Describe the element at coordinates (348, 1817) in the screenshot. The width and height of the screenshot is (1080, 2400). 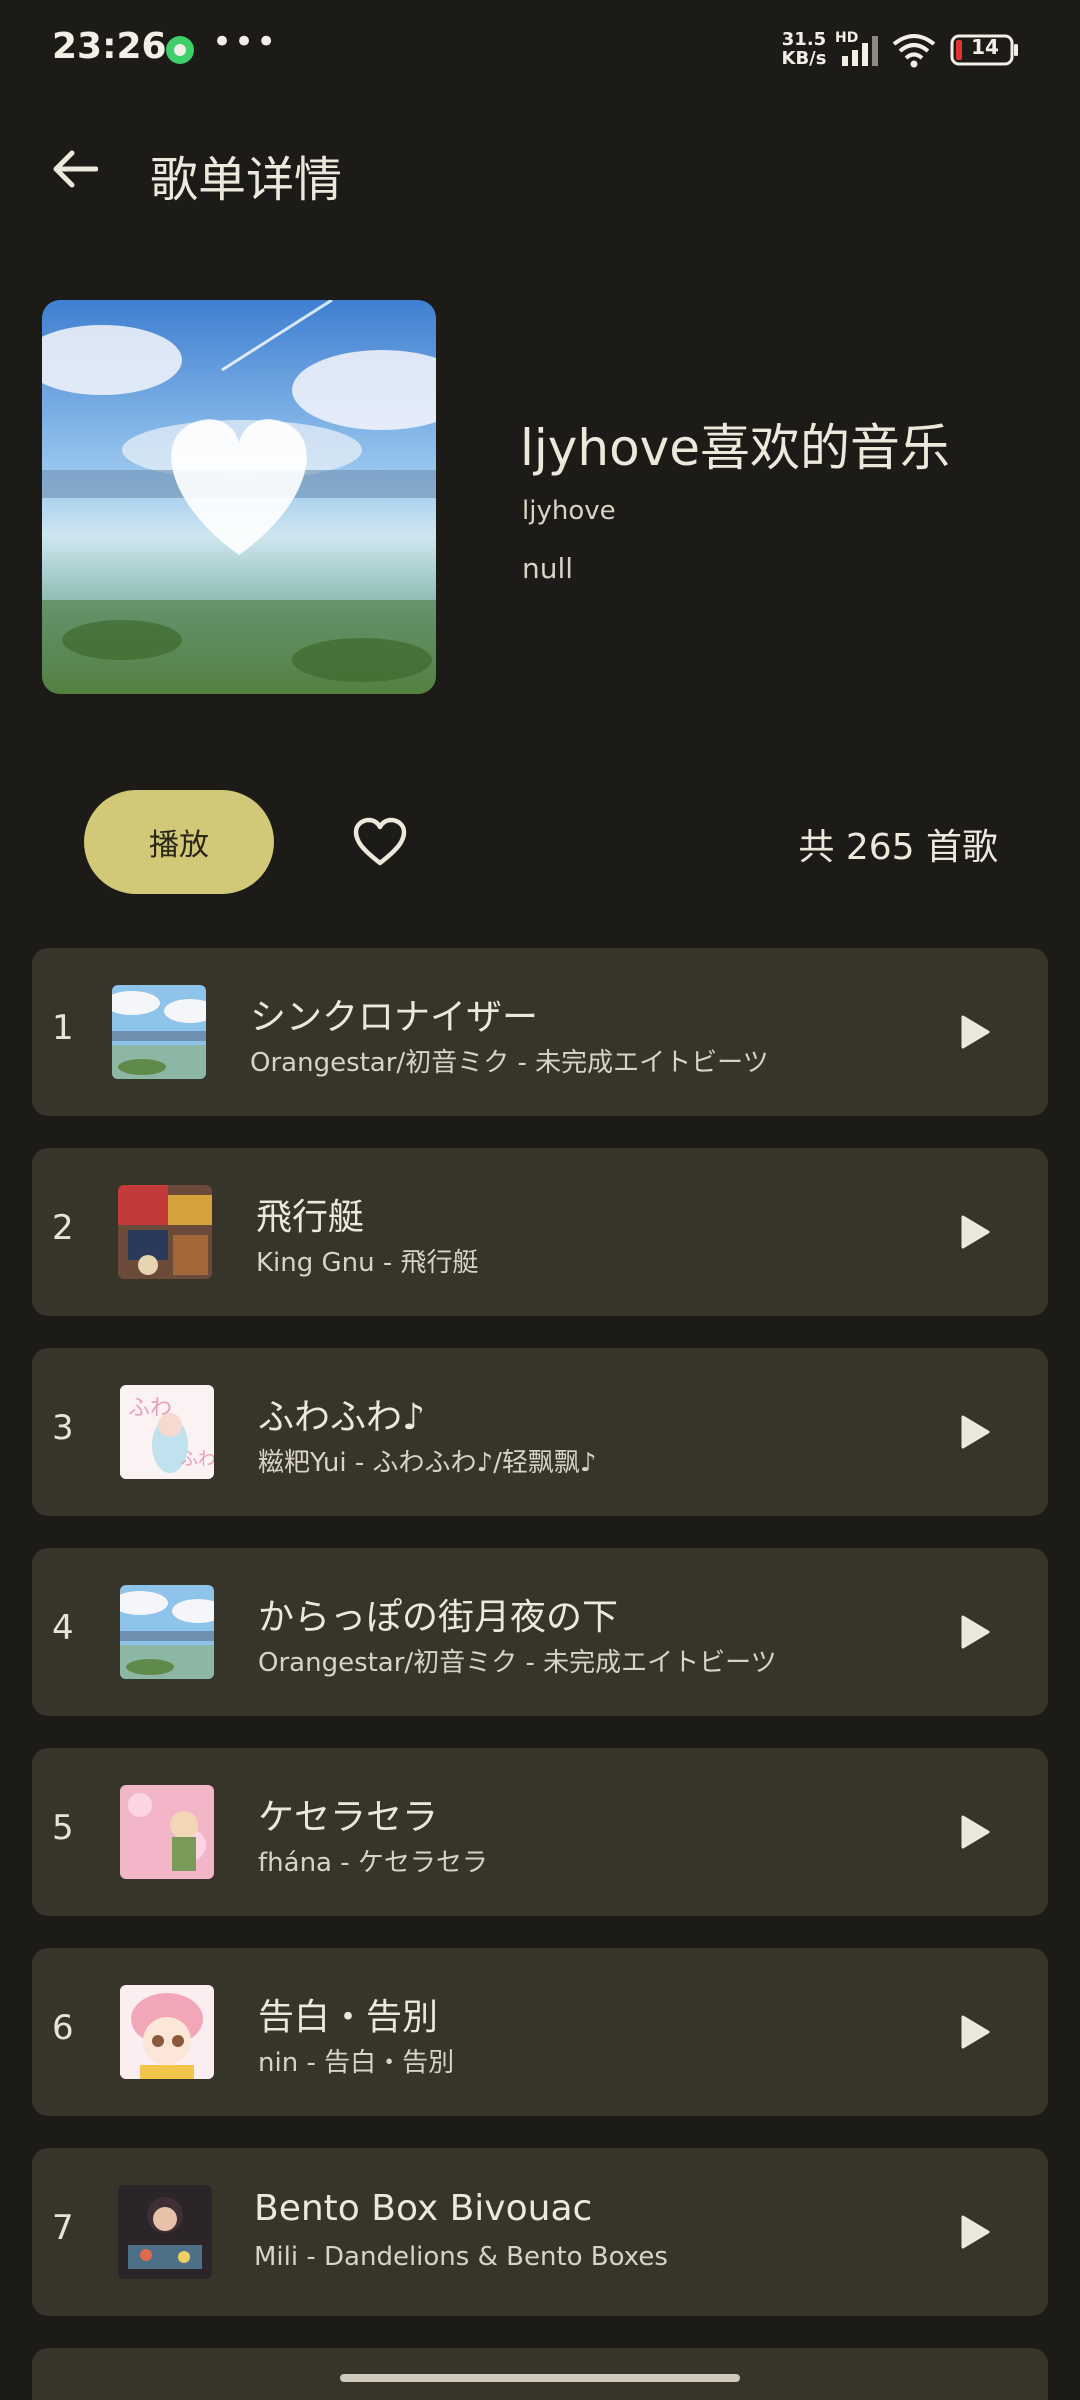
I see `song-title: ケセラセラ` at that location.